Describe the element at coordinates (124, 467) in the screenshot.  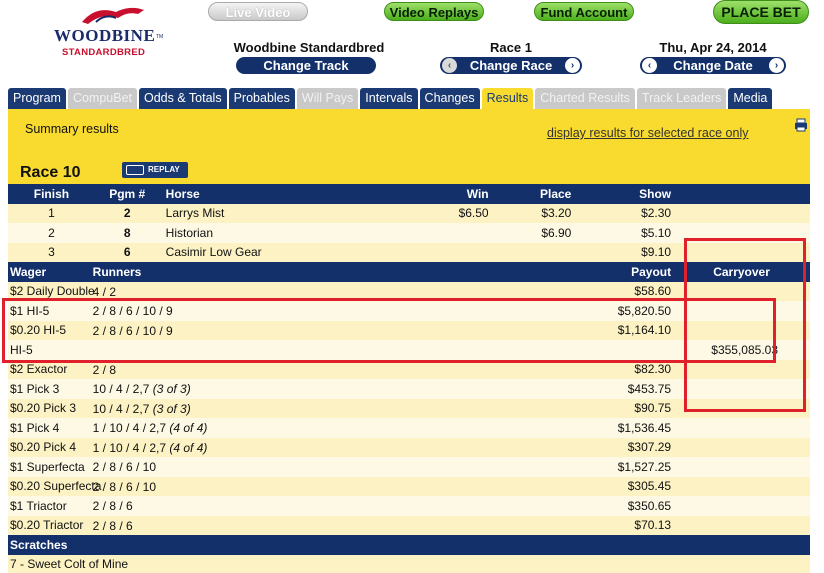
I see `wager-runners: 2 / 8 / 6 / 10` at that location.